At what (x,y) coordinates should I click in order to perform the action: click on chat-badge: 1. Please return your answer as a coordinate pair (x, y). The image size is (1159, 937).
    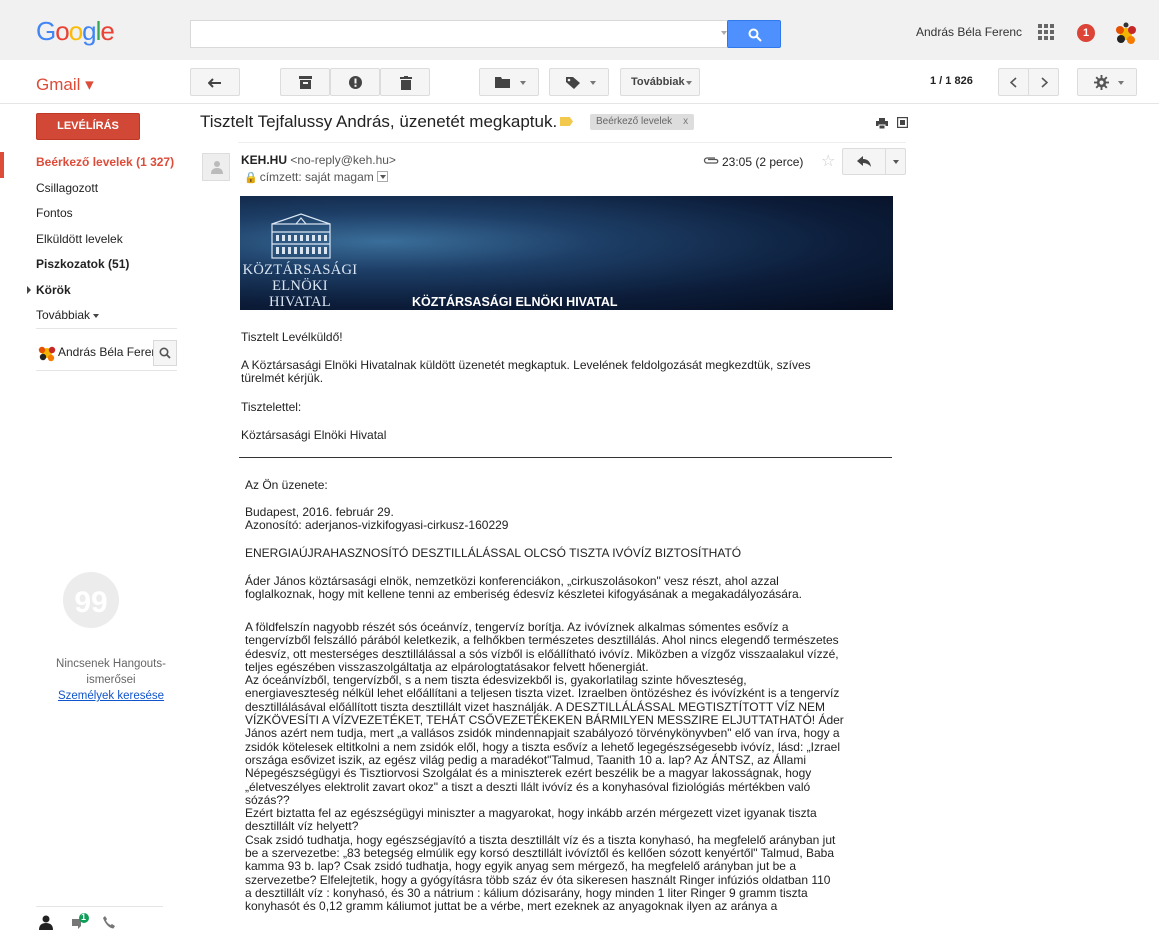
    Looking at the image, I should click on (84, 917).